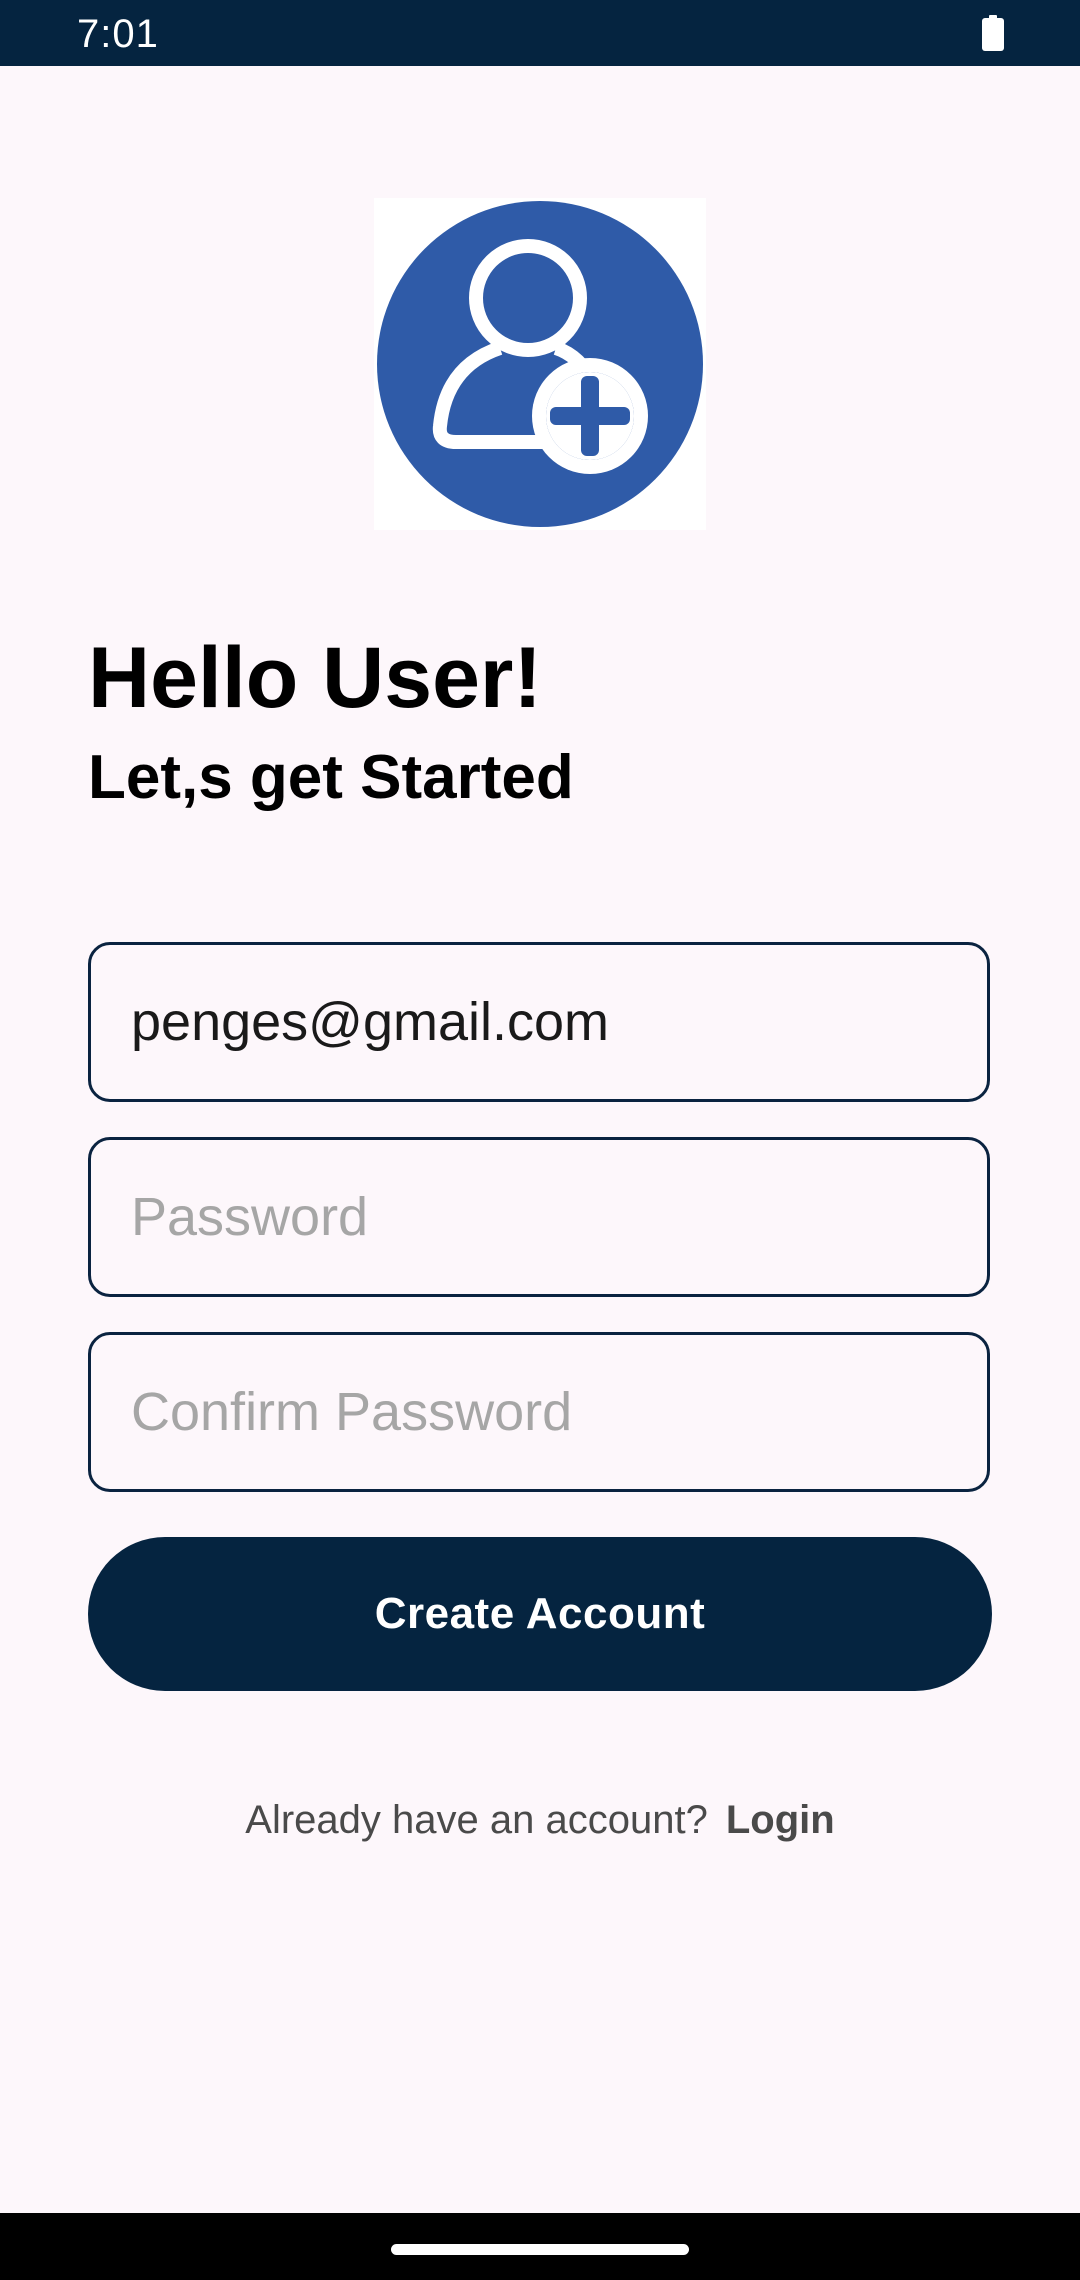  I want to click on email-field, so click(539, 1022).